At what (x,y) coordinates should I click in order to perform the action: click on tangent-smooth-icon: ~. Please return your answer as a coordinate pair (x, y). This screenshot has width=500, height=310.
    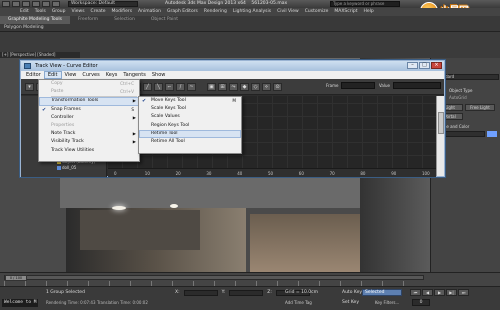
    Looking at the image, I should click on (191, 87).